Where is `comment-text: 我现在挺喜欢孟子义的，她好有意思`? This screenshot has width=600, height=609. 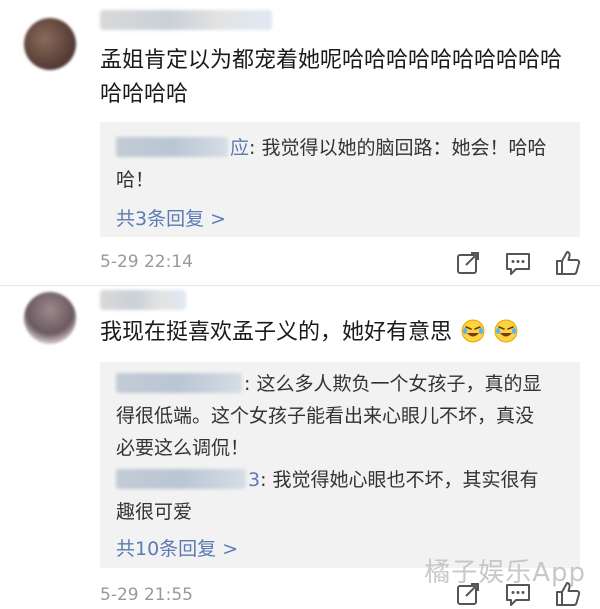
comment-text: 我现在挺喜欢孟子义的，她好有意思 is located at coordinates (342, 333).